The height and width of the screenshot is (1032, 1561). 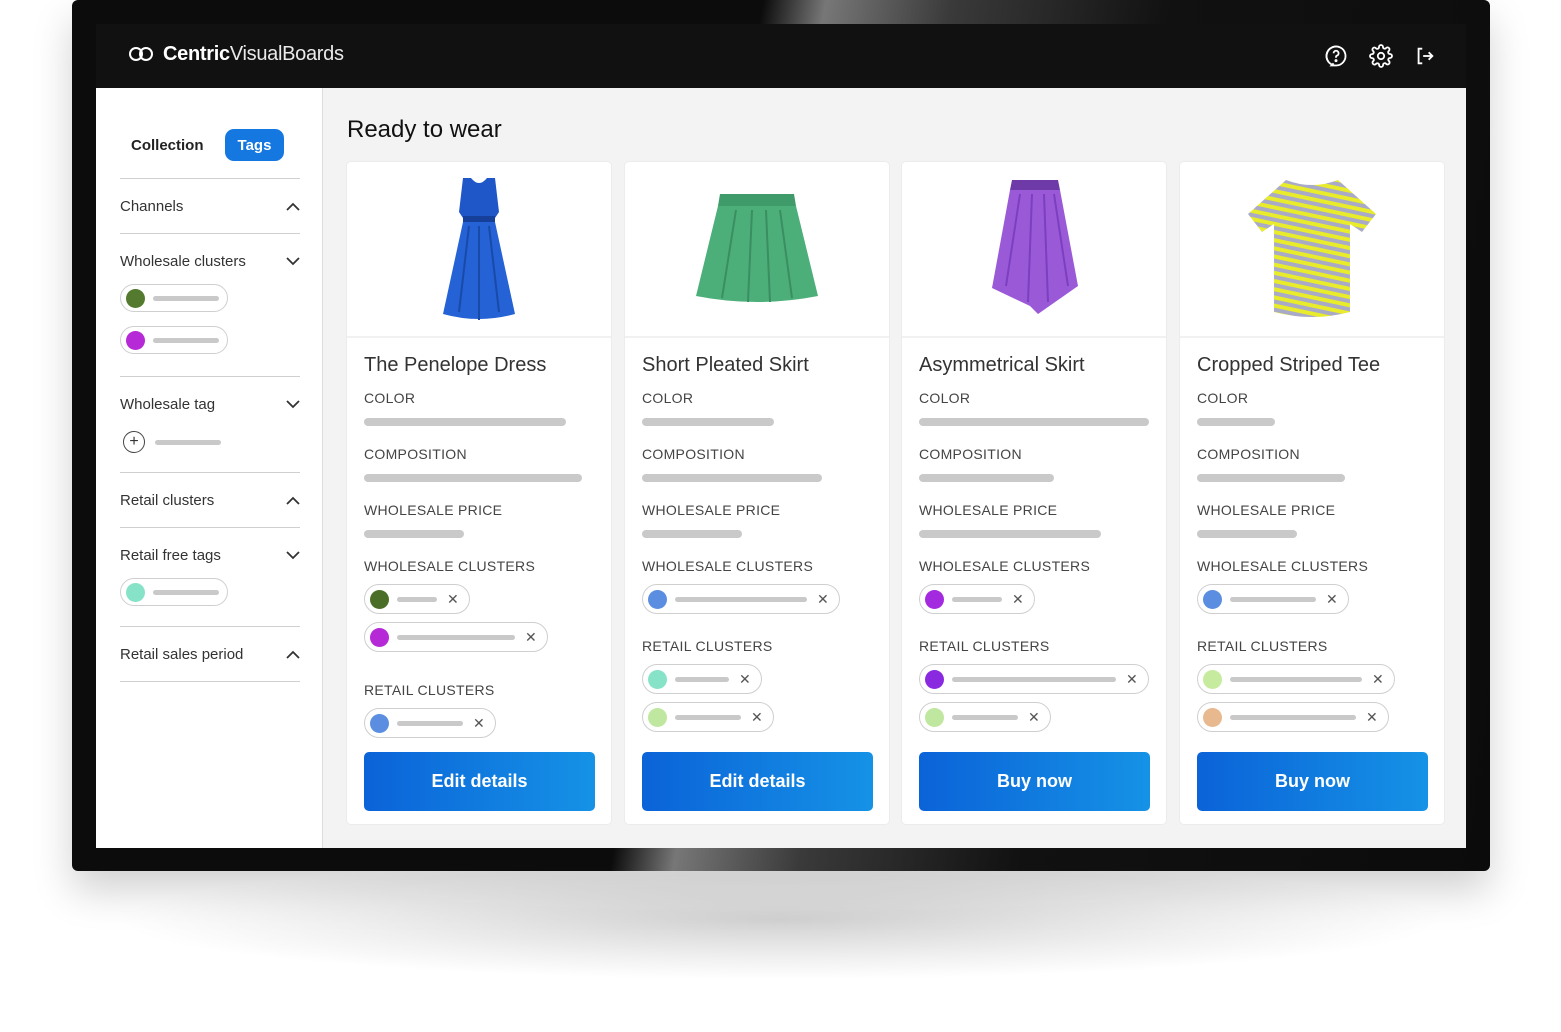 I want to click on section-header: Channels, so click(x=210, y=206).